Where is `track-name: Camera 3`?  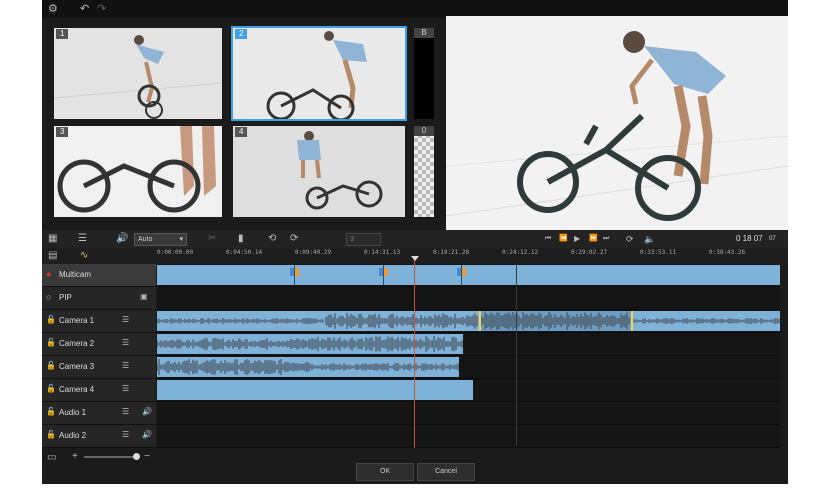
track-name: Camera 3 is located at coordinates (77, 366).